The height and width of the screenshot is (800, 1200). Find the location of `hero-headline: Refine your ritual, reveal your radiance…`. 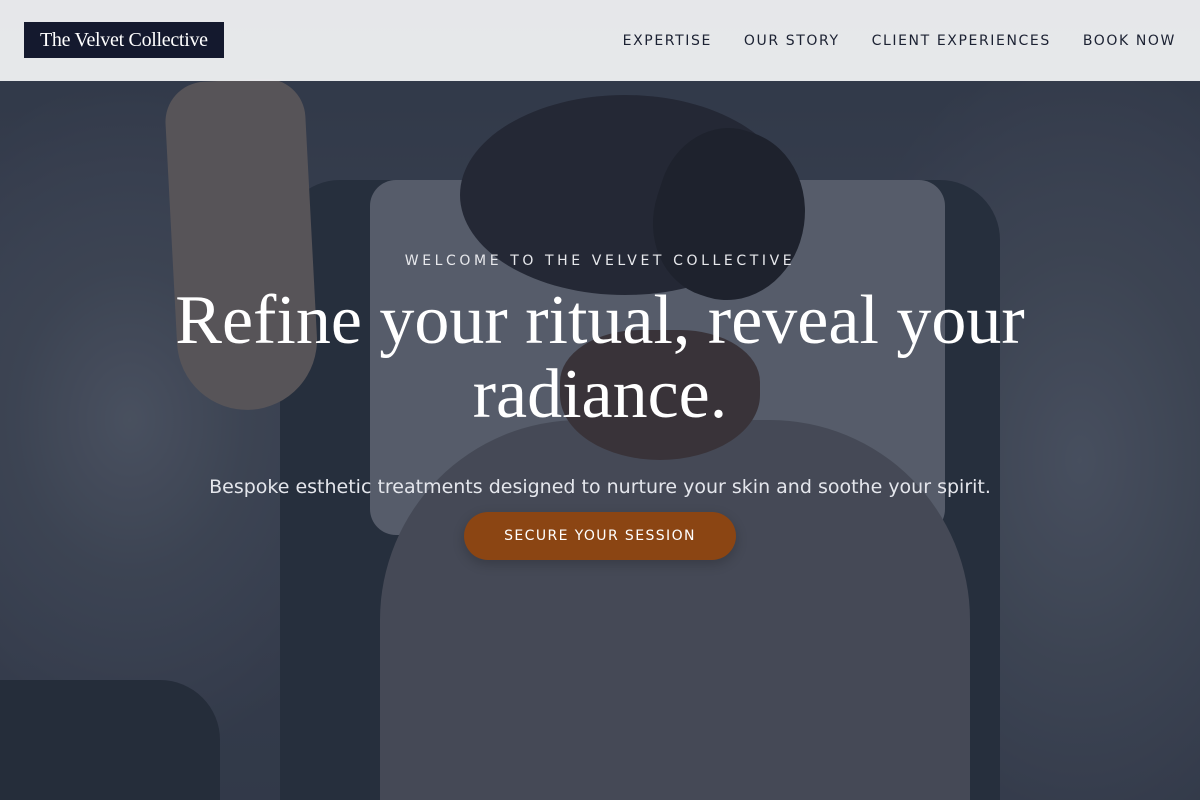

hero-headline: Refine your ritual, reveal your radiance… is located at coordinates (600, 357).